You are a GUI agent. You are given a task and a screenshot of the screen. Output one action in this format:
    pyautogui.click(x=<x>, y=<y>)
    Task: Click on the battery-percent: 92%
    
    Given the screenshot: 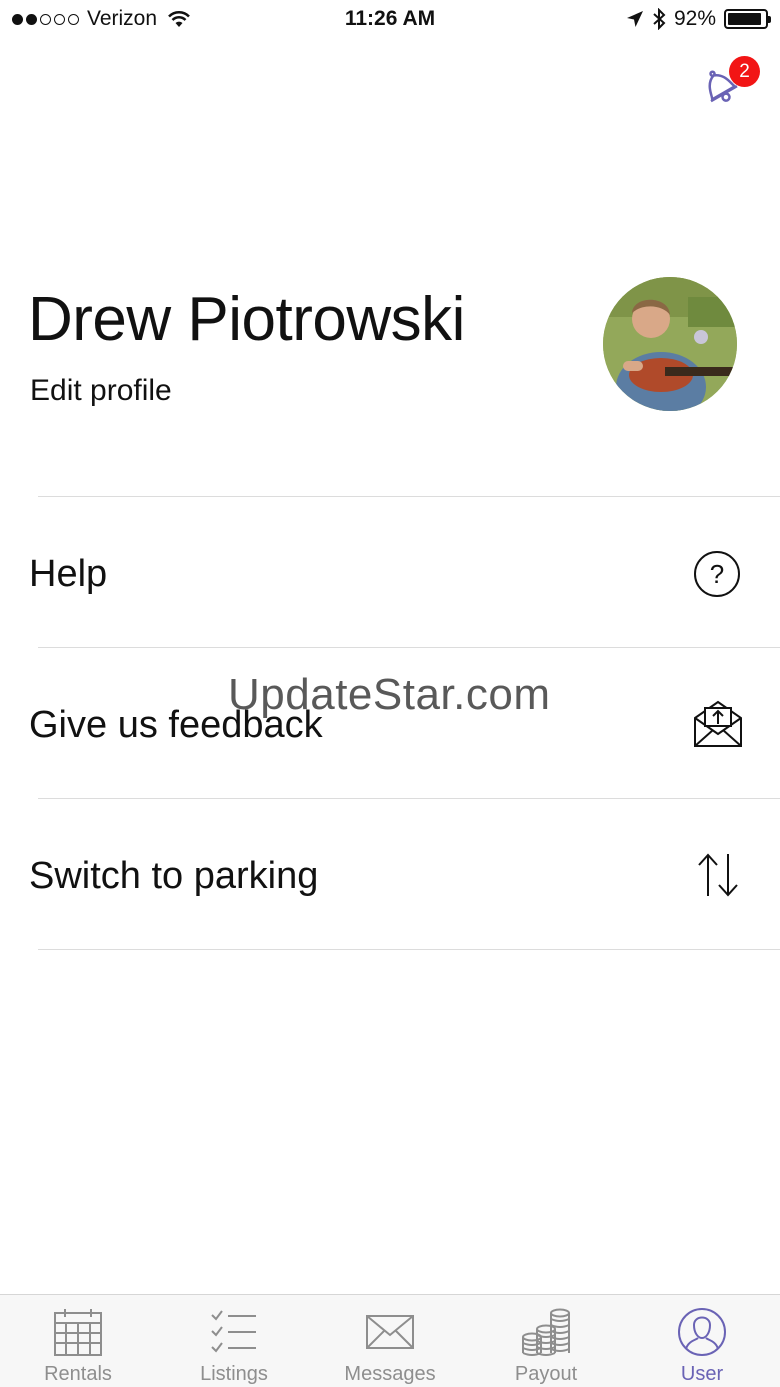 What is the action you would take?
    pyautogui.click(x=694, y=18)
    